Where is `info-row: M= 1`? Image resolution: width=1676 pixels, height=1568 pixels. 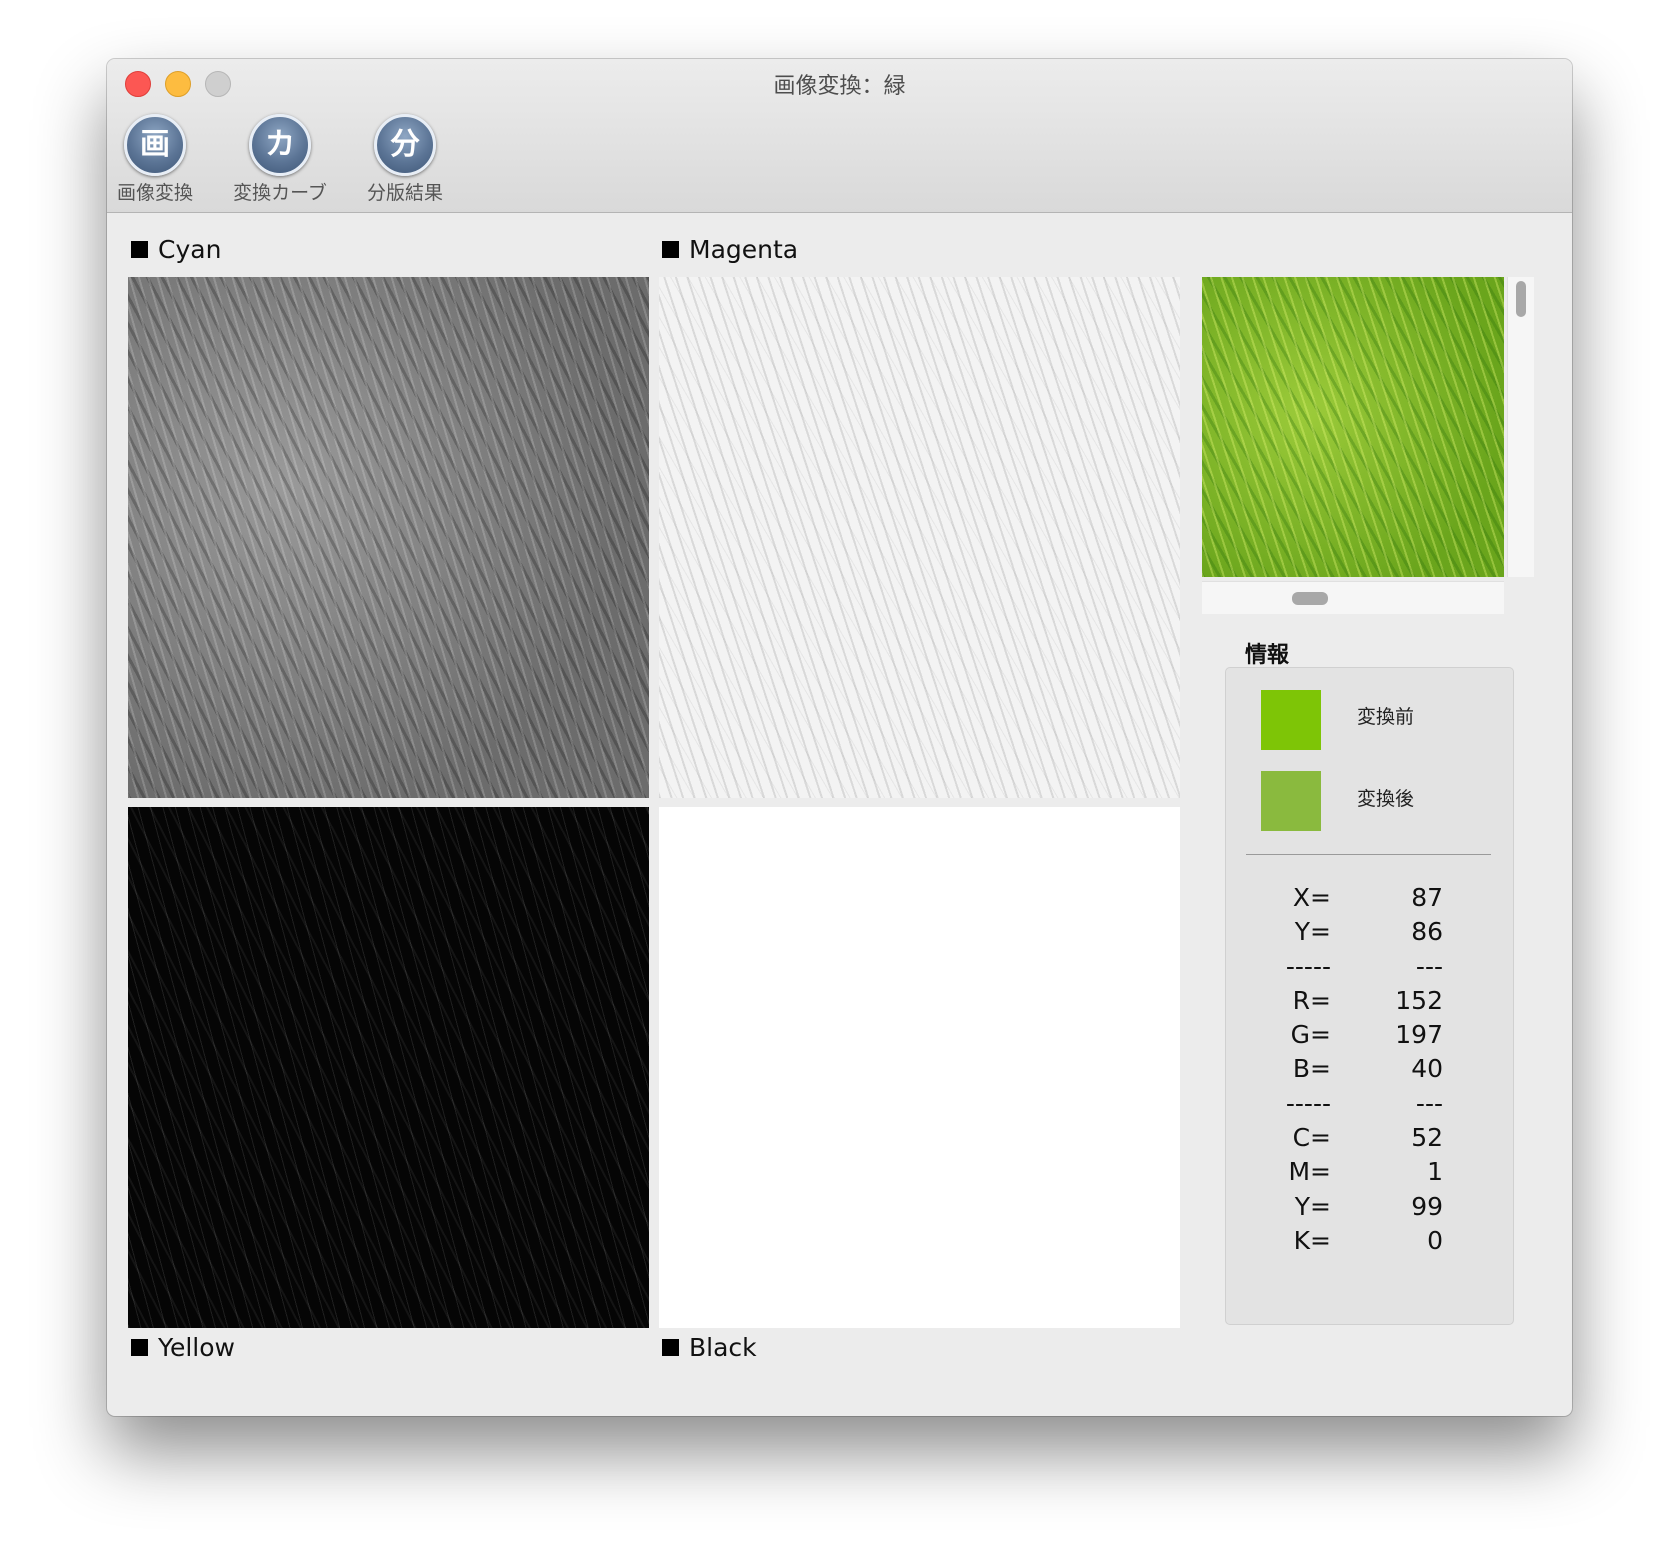 info-row: M= 1 is located at coordinates (1369, 1174).